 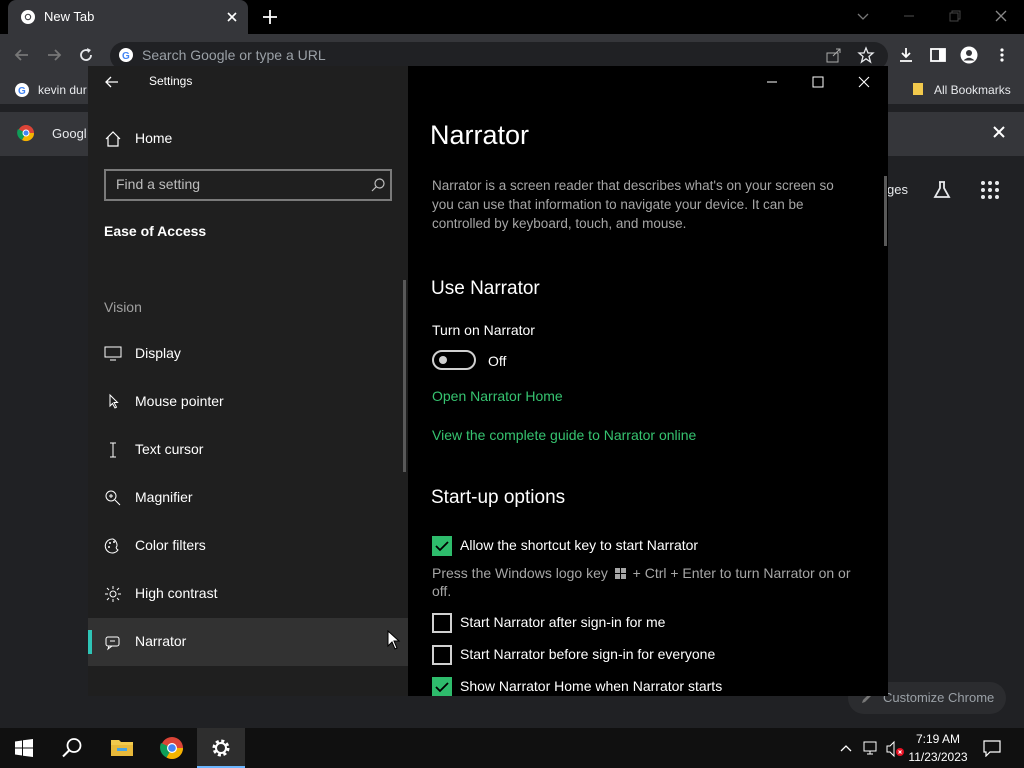 I want to click on nav-item-label: Display, so click(x=158, y=353).